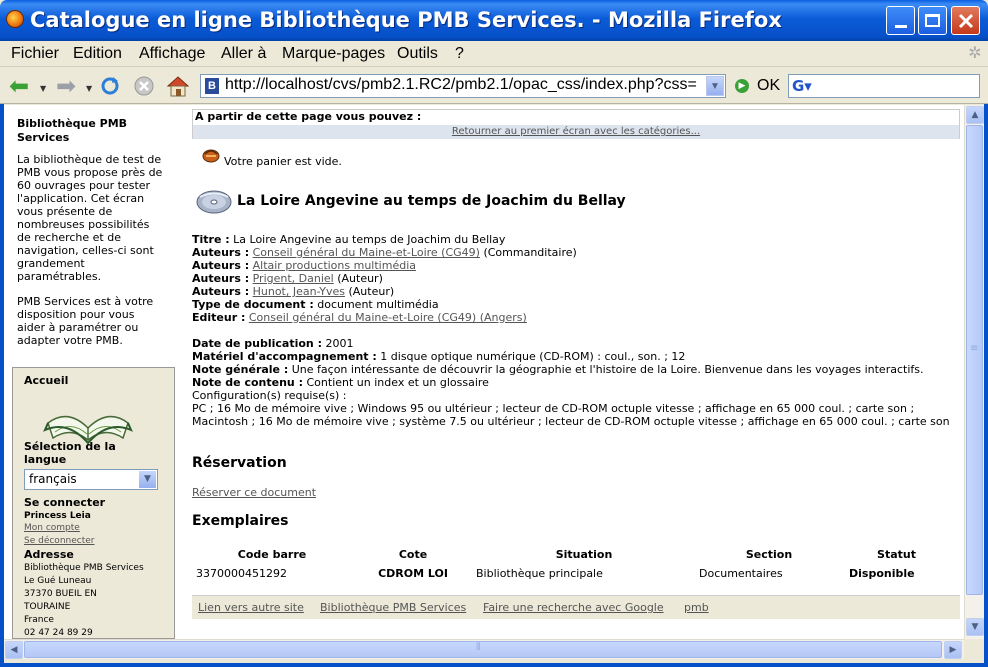 The width and height of the screenshot is (988, 667). Describe the element at coordinates (932, 20) in the screenshot. I see `maximize-button` at that location.